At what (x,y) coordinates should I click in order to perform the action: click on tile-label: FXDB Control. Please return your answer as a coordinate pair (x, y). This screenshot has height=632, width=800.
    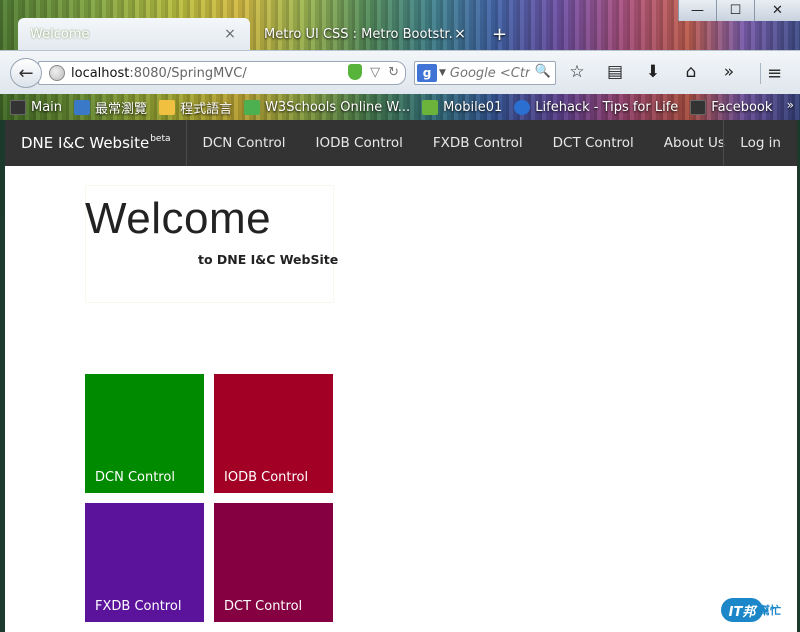
    Looking at the image, I should click on (138, 606).